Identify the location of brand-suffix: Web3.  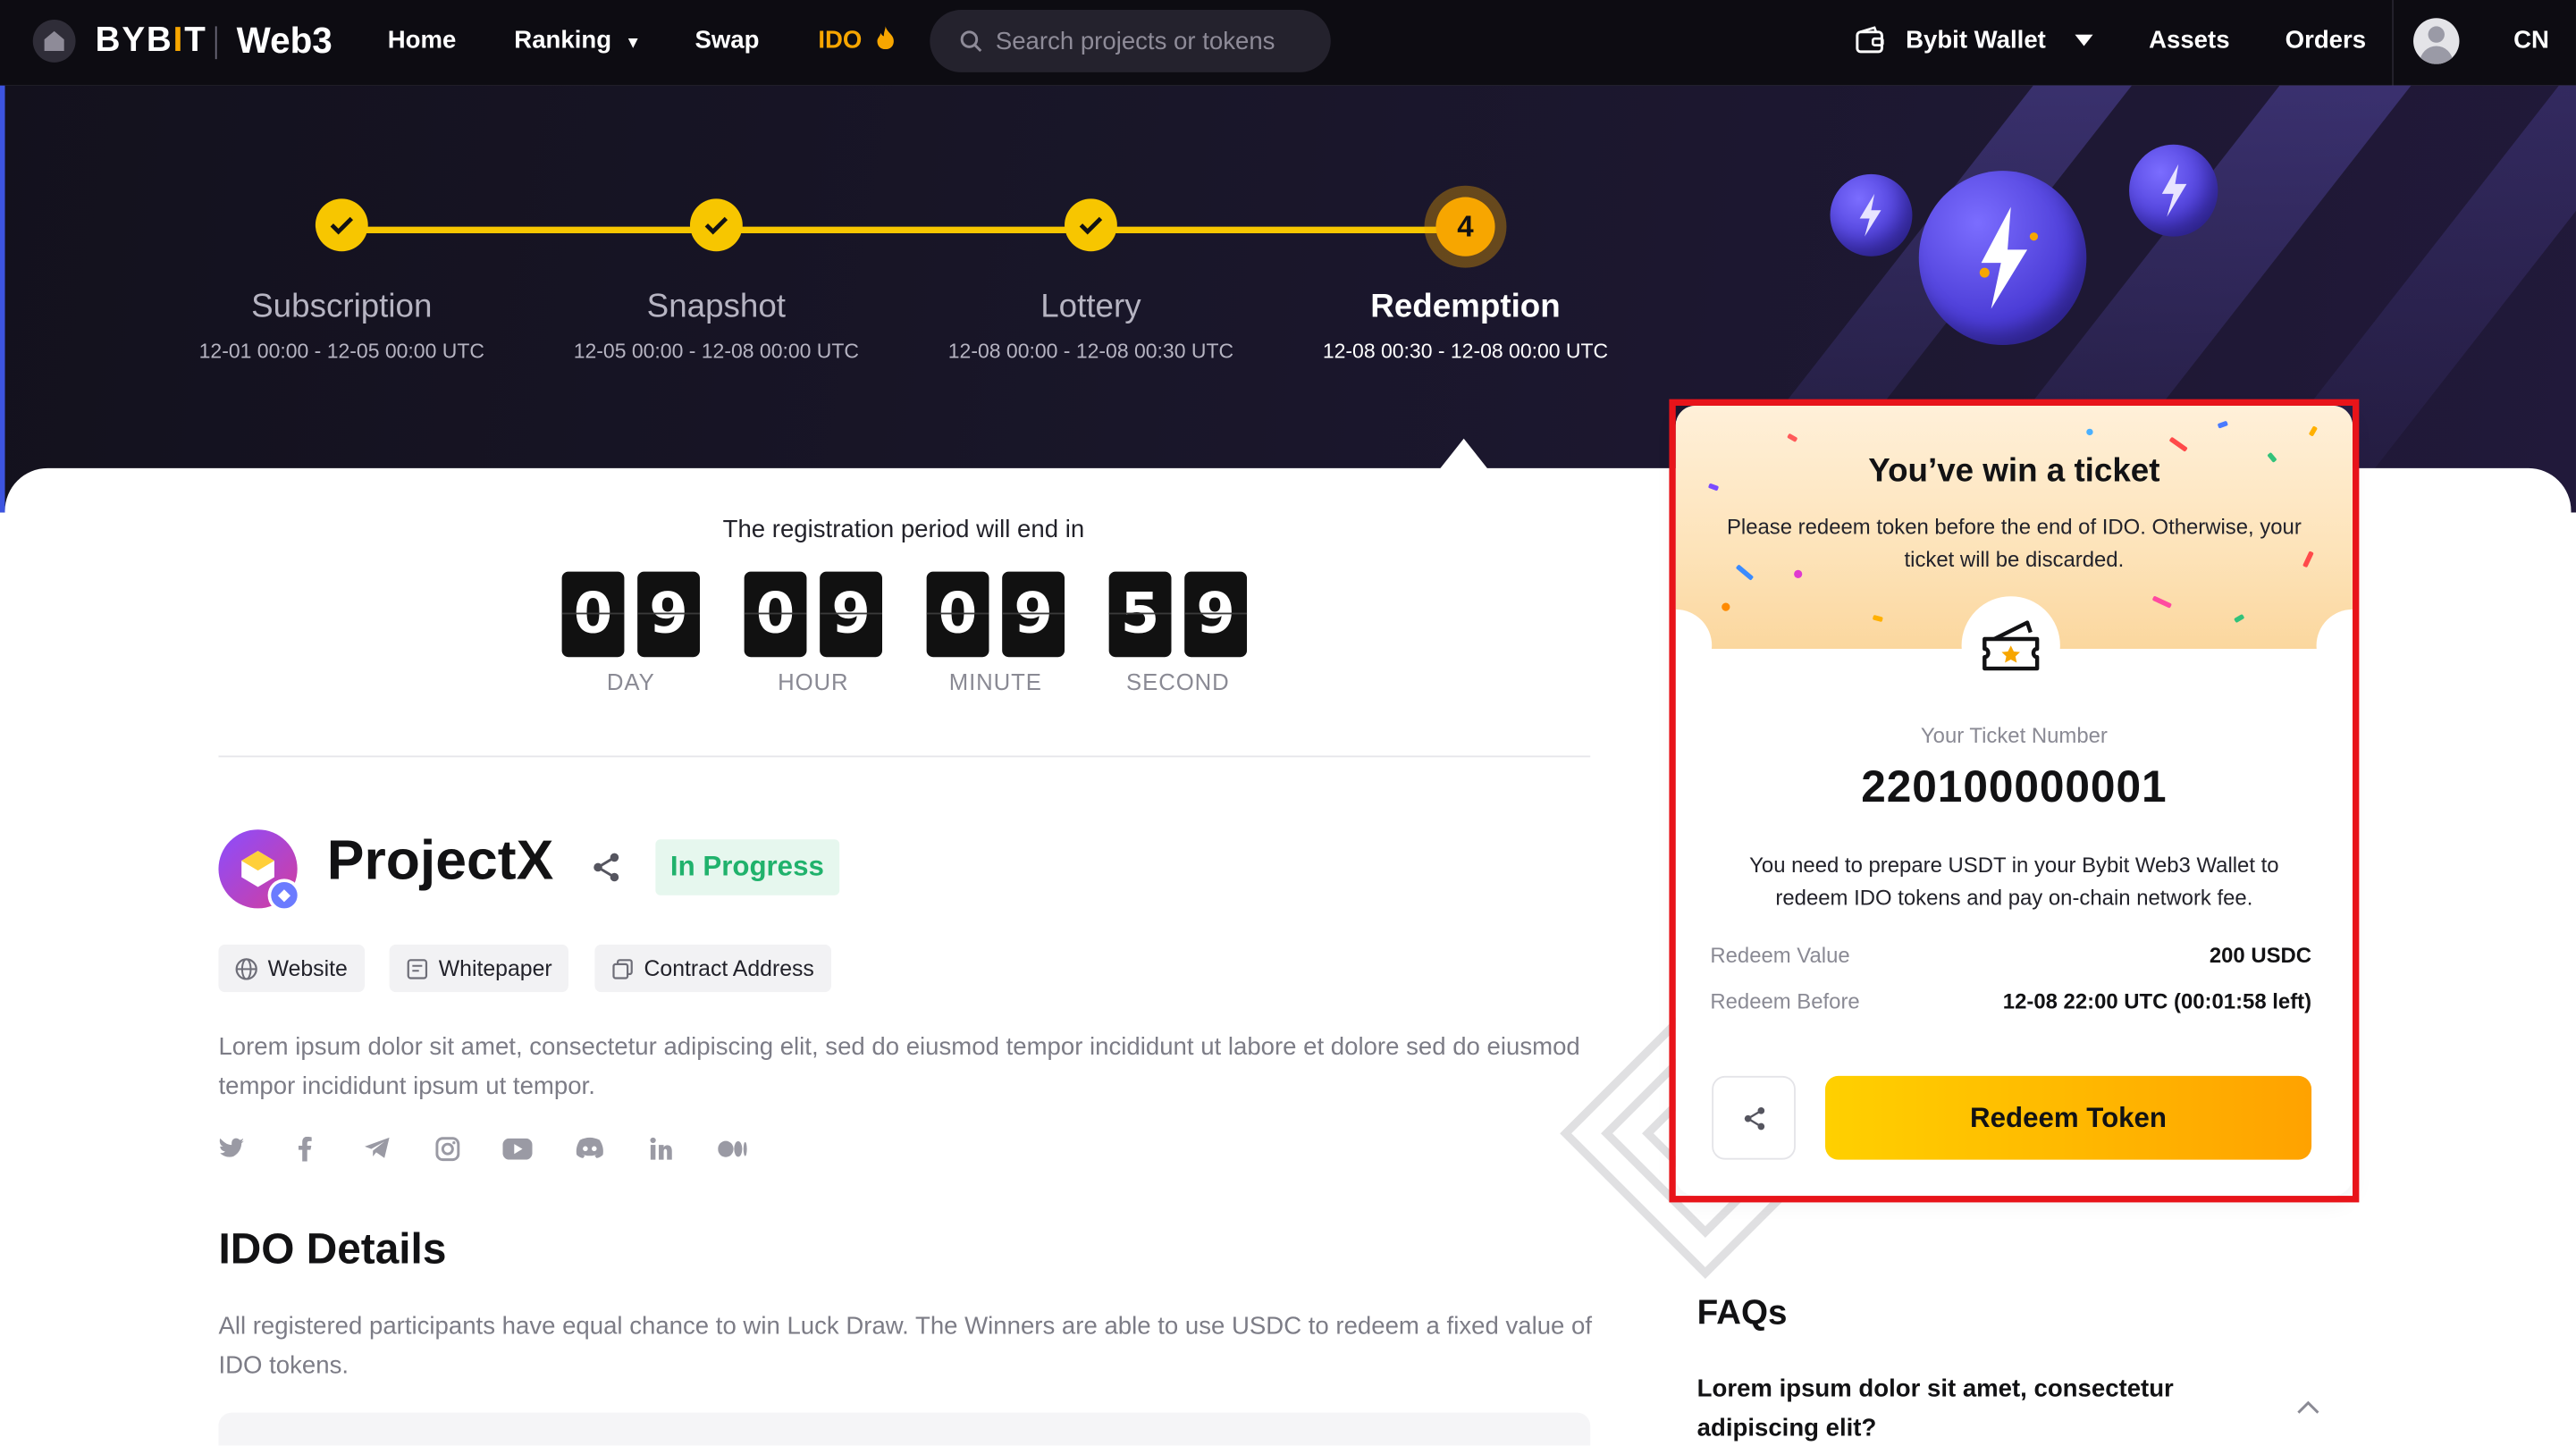
(285, 41).